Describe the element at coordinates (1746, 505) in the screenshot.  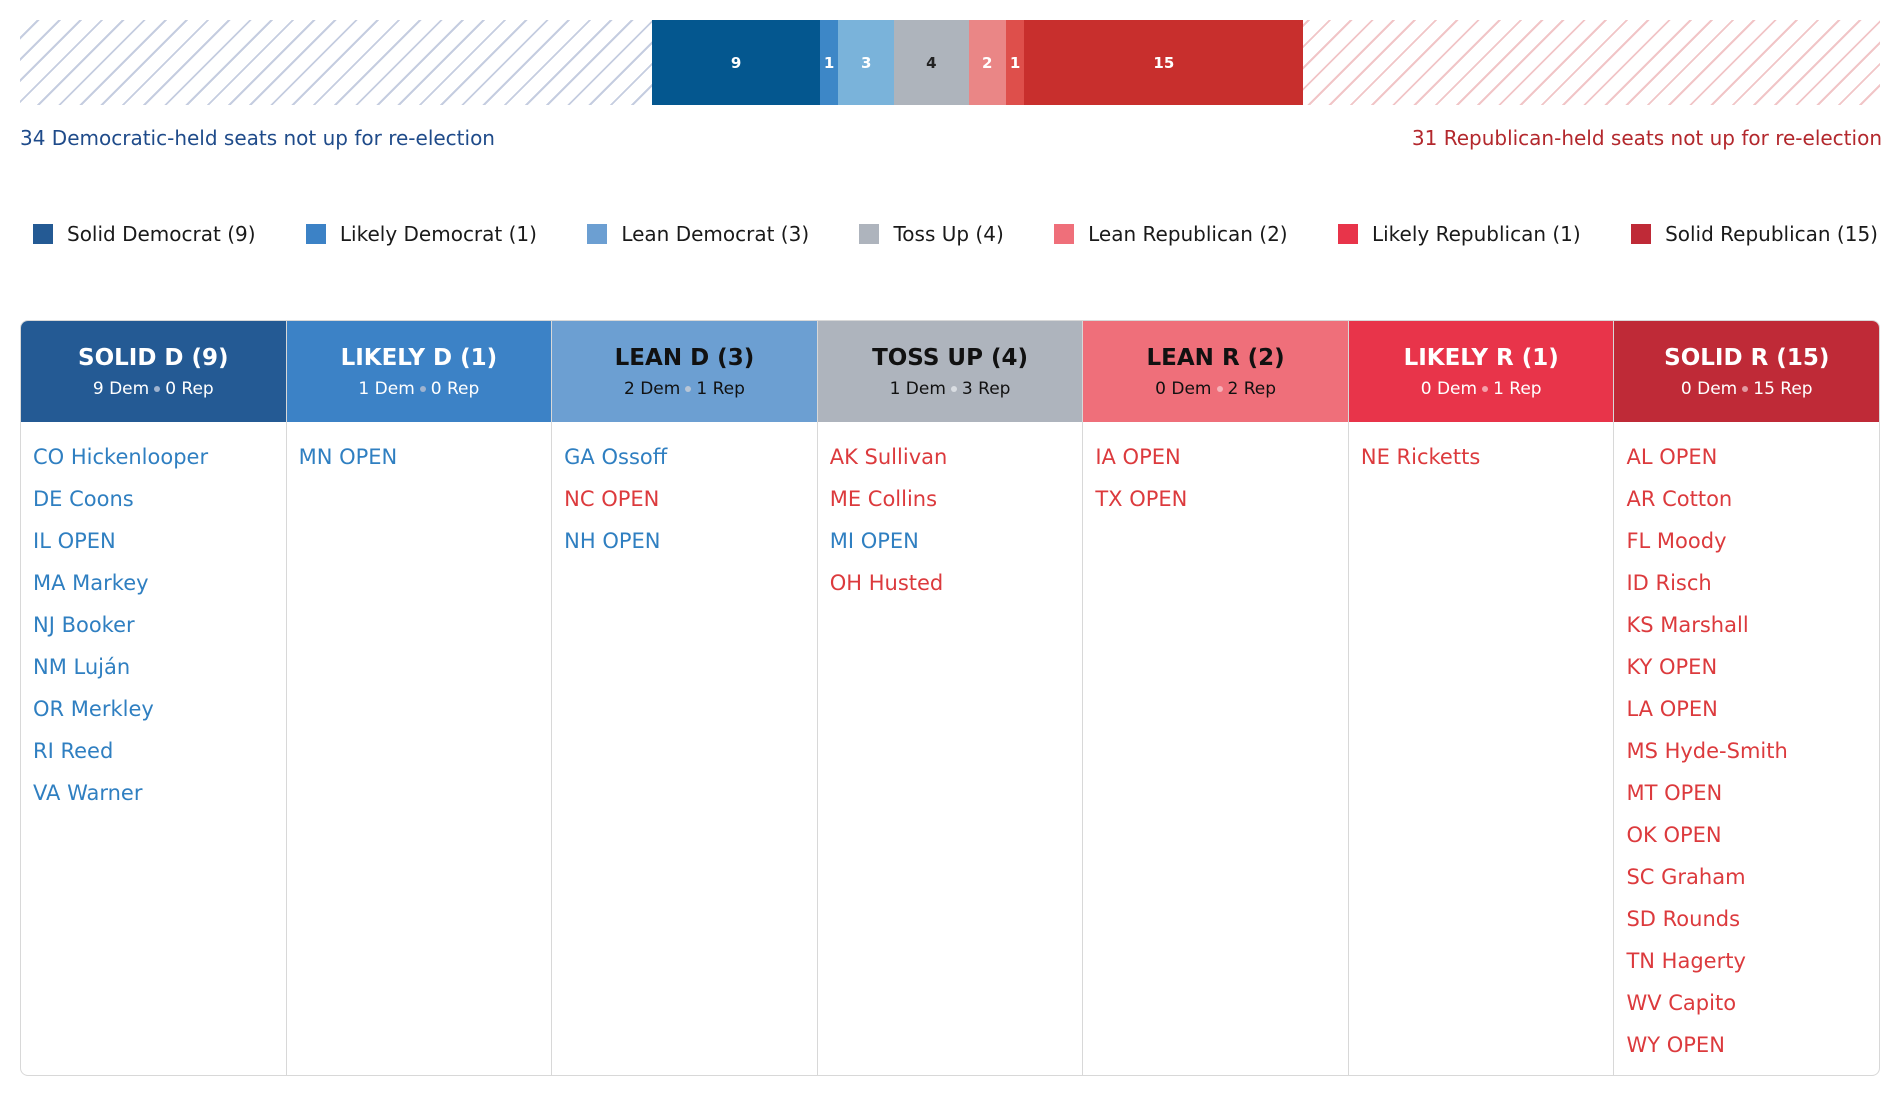
I see `race-item: AR Cotton` at that location.